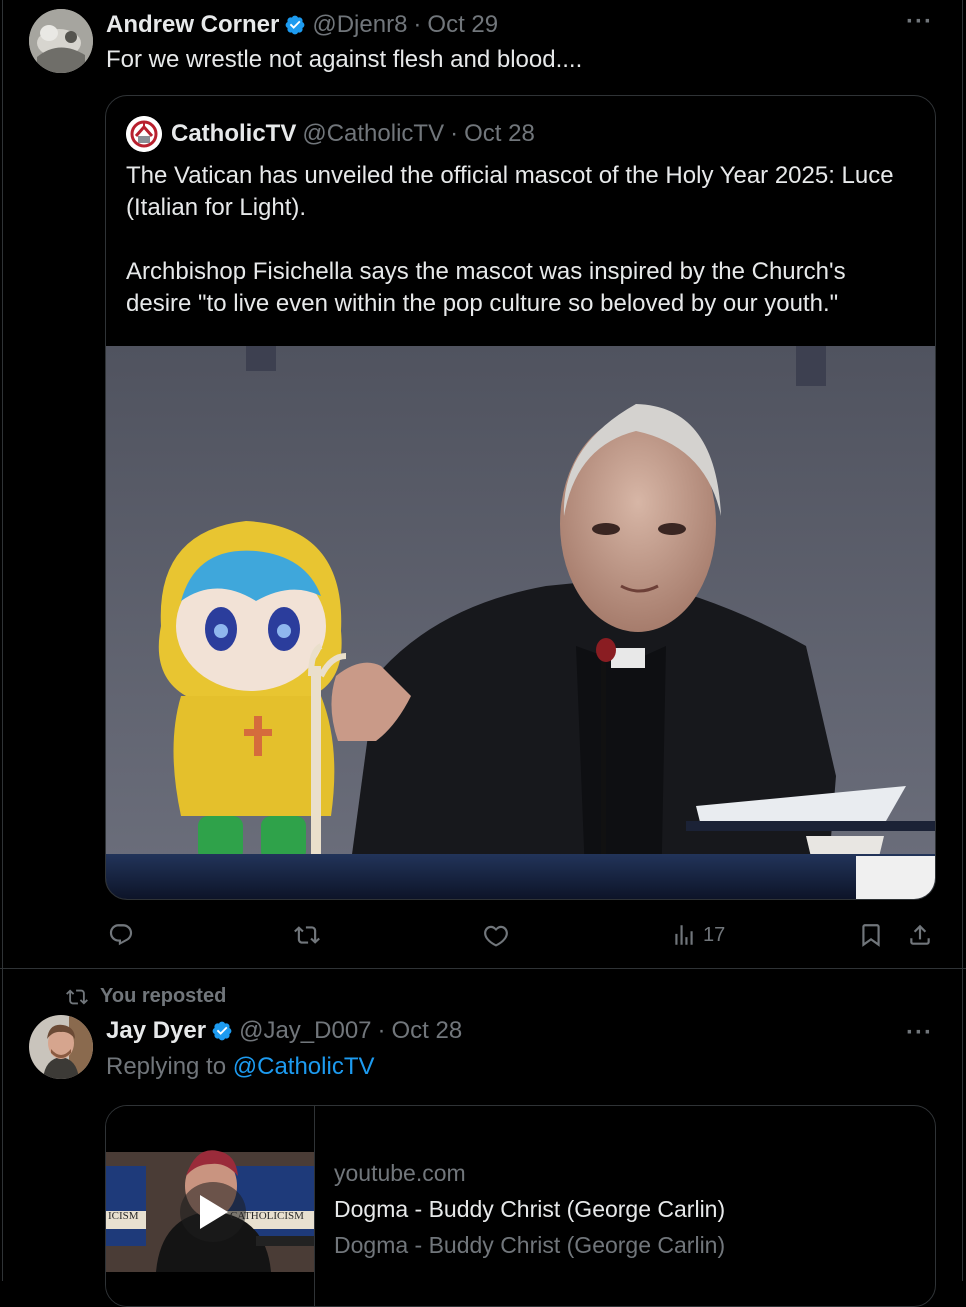 This screenshot has width=966, height=1307. I want to click on quoted-author-name: CatholicTV, so click(233, 134).